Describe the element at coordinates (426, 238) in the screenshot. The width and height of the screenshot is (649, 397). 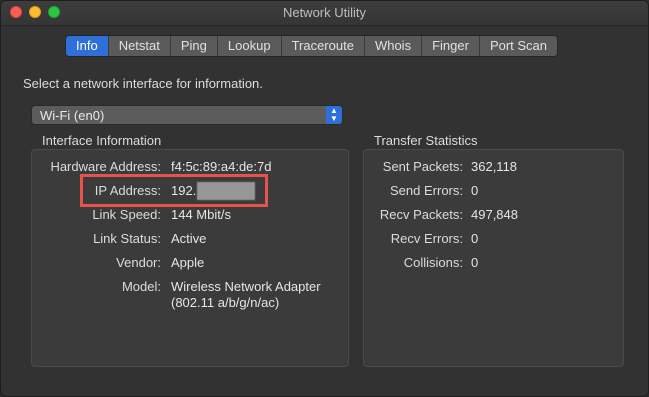
I see `recv-errors-label: Recv Errors:` at that location.